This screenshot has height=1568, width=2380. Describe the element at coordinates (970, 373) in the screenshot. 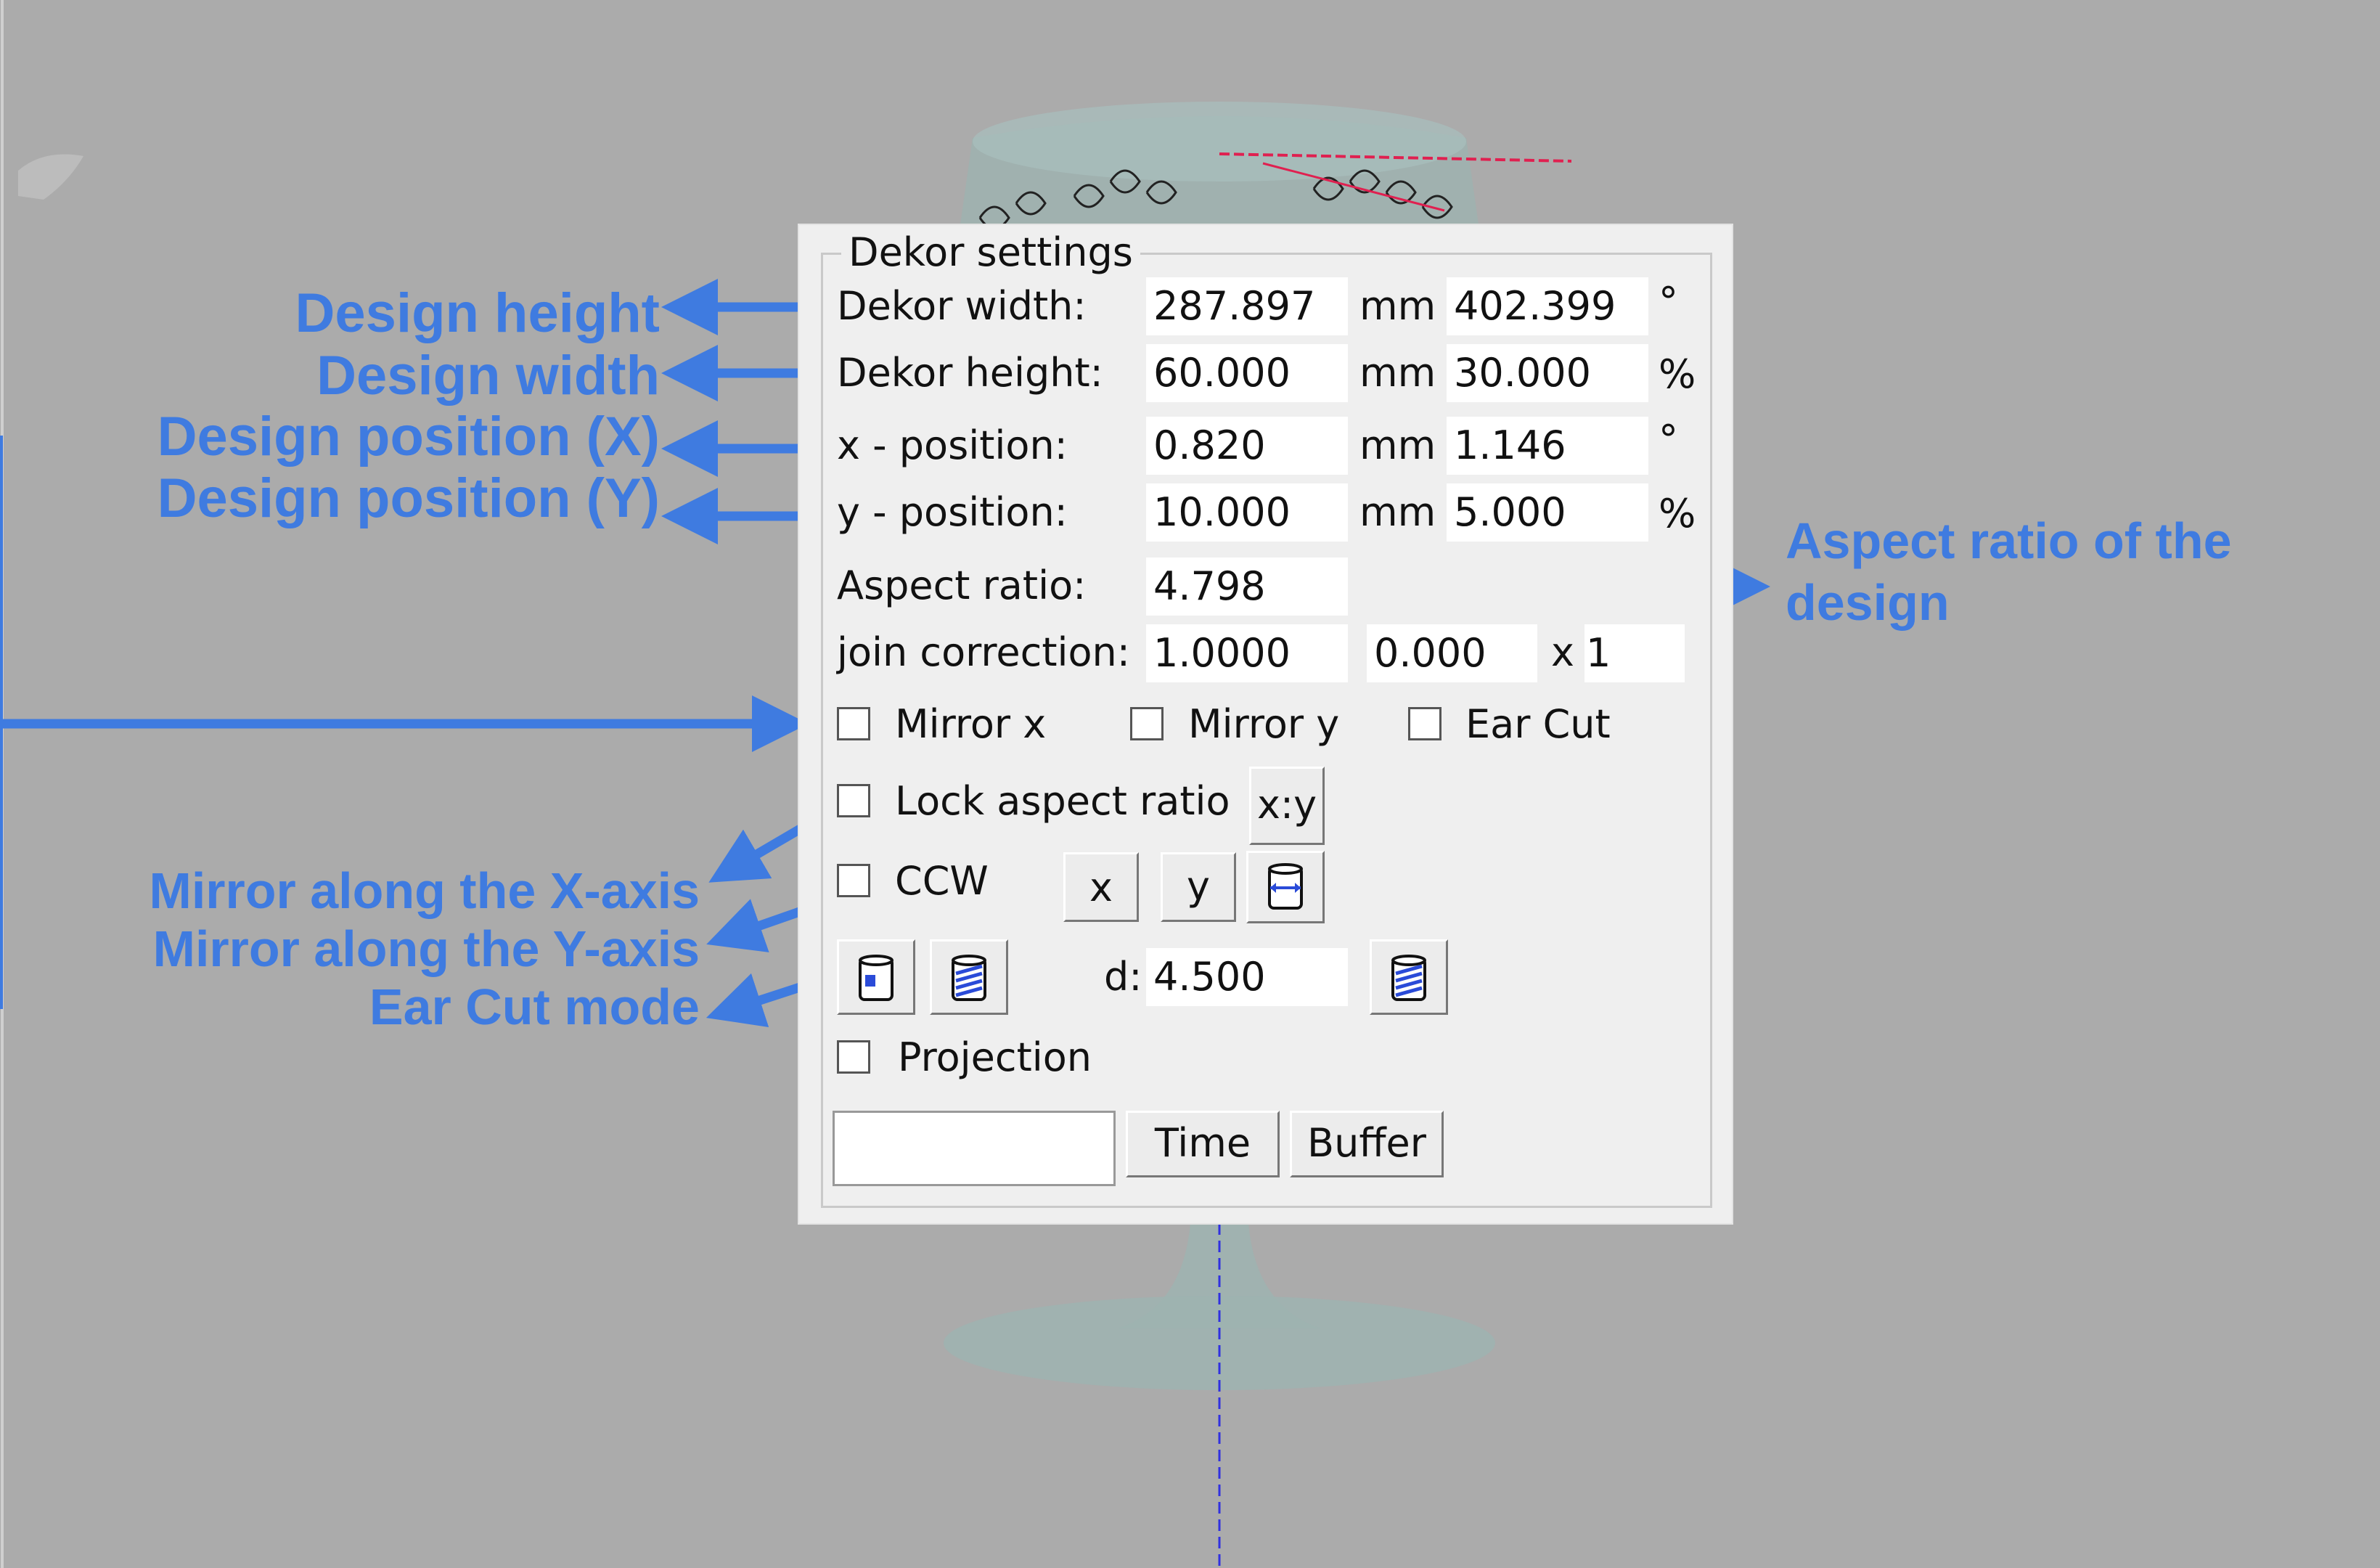

I see `dekor-height-label: Dekor height:` at that location.